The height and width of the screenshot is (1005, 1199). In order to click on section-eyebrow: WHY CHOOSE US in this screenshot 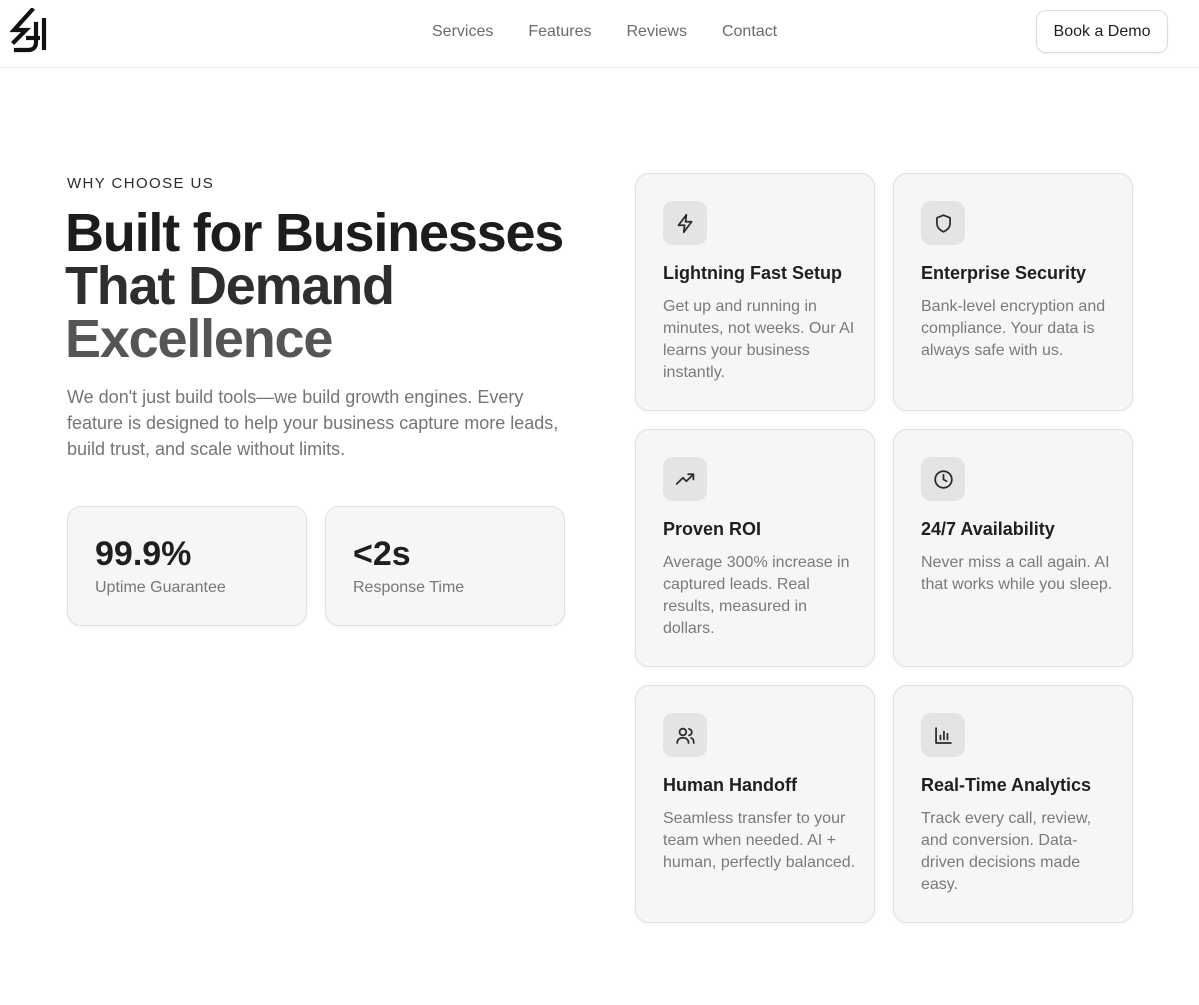, I will do `click(141, 183)`.